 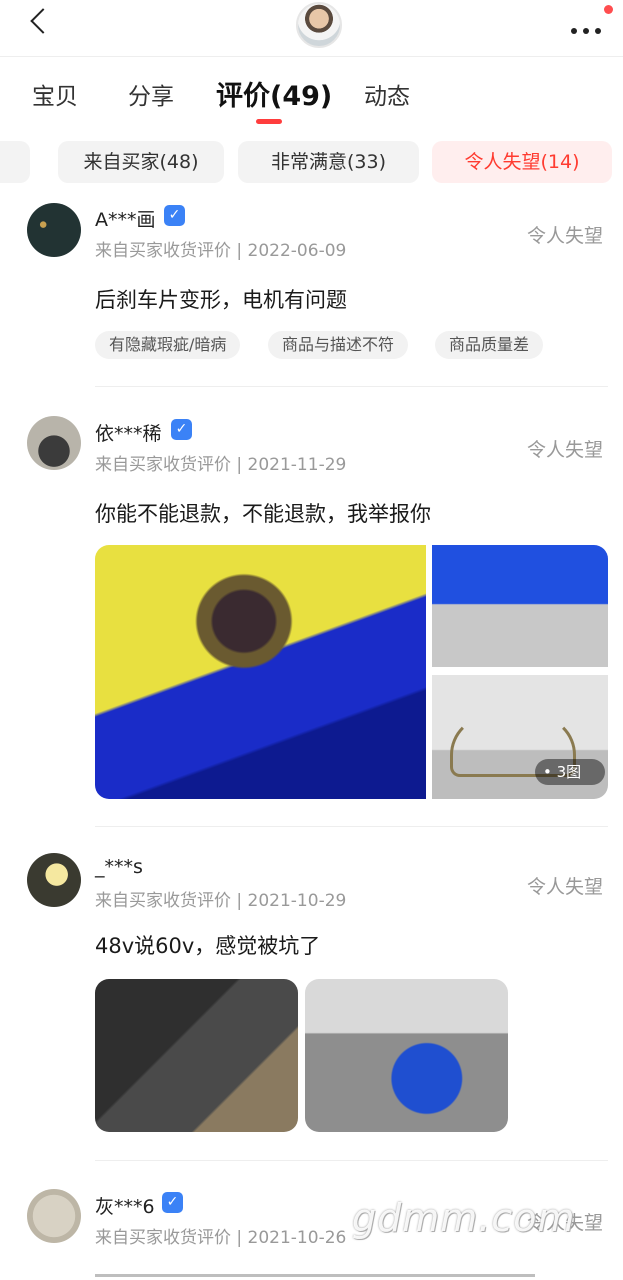 I want to click on review-content: 后刹车片变形，电机有问题, so click(x=221, y=300).